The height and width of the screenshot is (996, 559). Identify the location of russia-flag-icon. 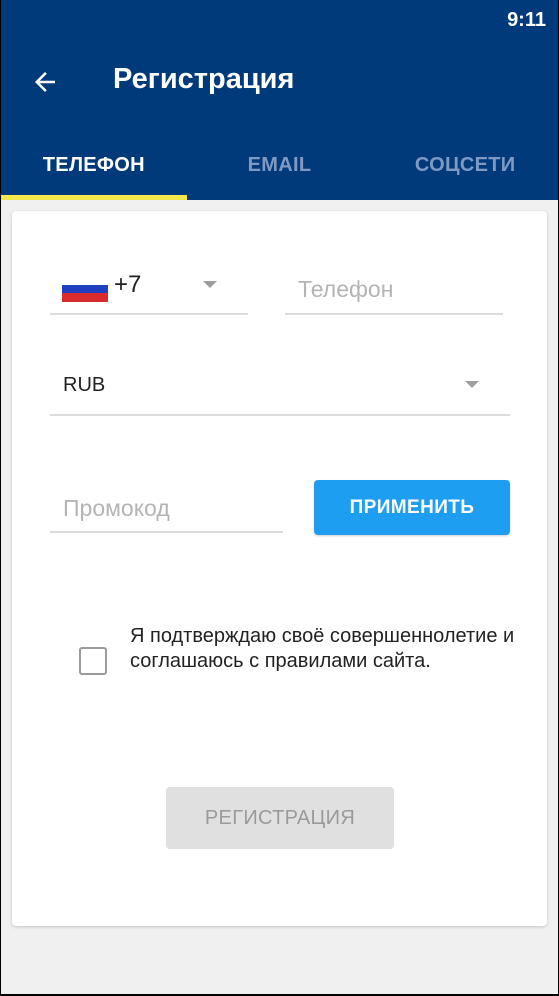
(85, 289).